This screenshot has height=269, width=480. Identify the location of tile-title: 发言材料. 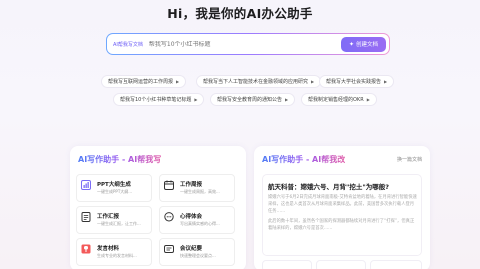
(108, 249).